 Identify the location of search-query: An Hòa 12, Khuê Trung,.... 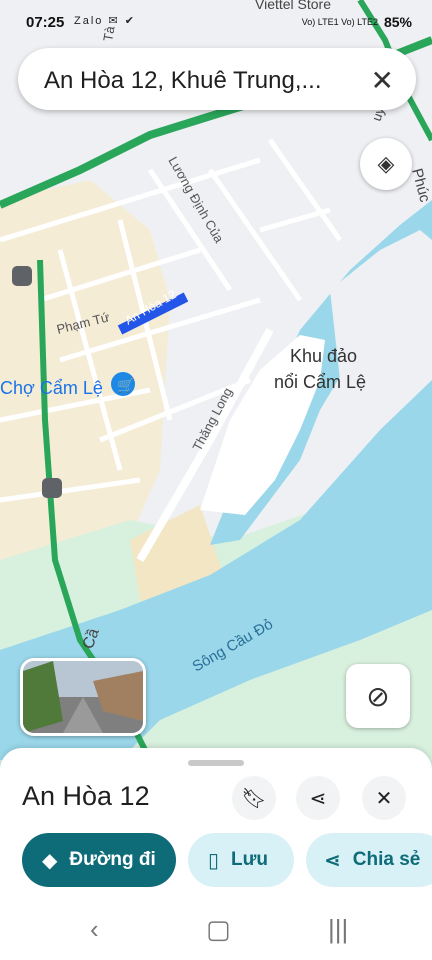
(183, 81).